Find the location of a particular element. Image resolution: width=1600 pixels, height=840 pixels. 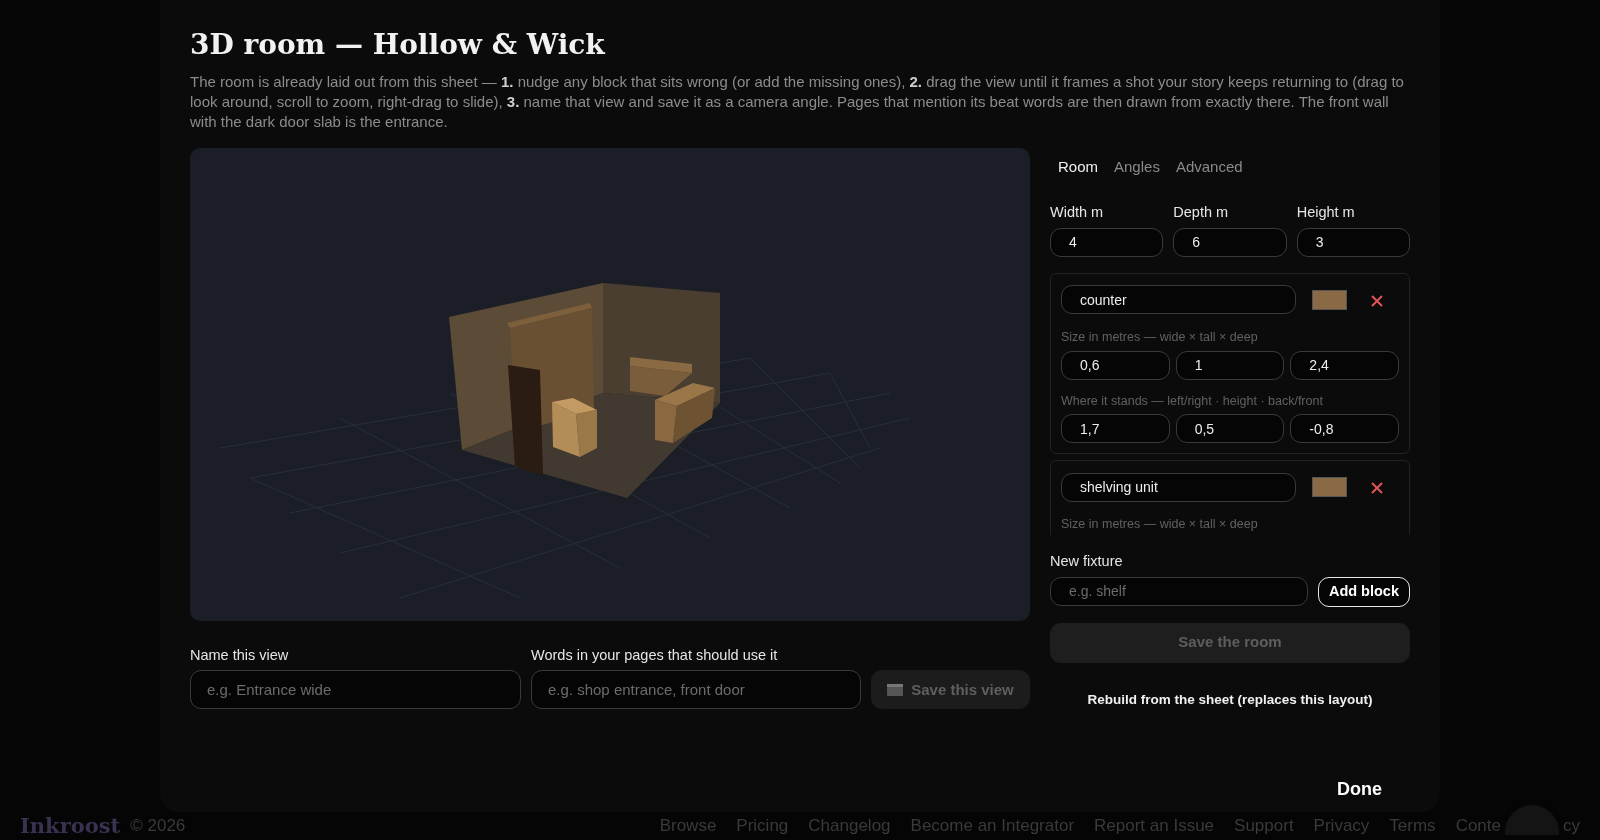

field-label: Width m is located at coordinates (1077, 213).